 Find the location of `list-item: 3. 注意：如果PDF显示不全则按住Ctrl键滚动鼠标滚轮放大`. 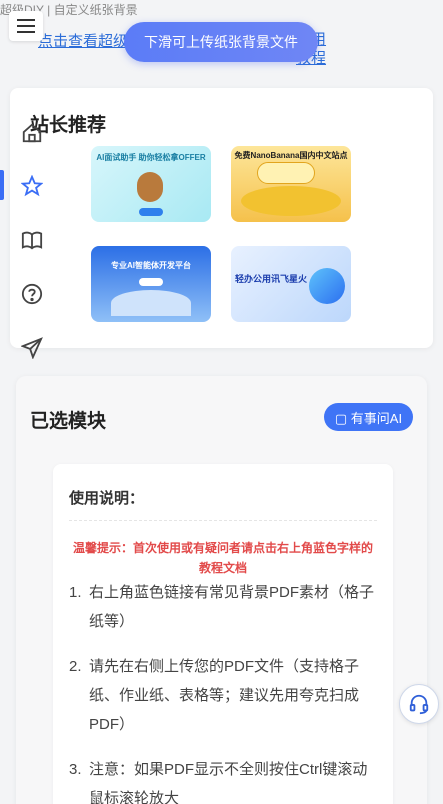

list-item: 3. 注意：如果PDF显示不全则按住Ctrl键滚动鼠标滚轮放大 is located at coordinates (225, 779).